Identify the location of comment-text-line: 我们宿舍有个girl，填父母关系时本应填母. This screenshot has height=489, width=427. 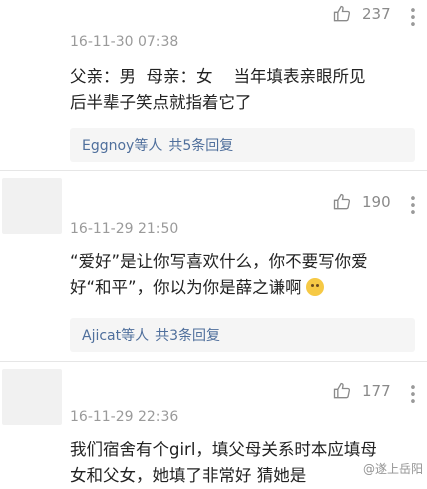
(223, 449).